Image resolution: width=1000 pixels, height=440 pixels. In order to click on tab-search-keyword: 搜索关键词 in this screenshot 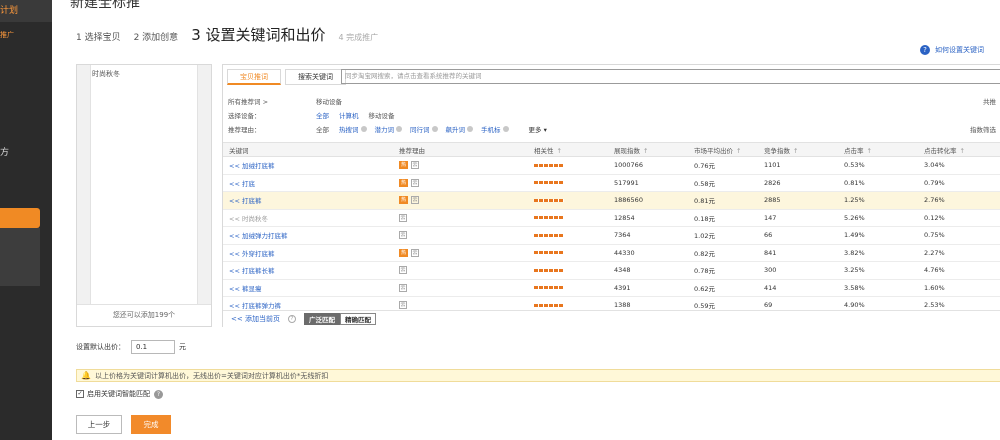, I will do `click(315, 77)`.